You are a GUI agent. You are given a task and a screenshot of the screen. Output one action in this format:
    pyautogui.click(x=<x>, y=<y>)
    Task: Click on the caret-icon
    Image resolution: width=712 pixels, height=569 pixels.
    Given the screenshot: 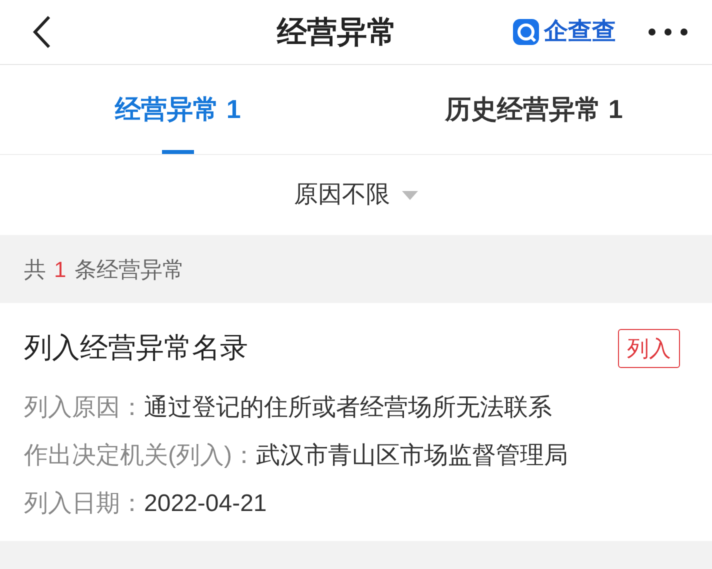 What is the action you would take?
    pyautogui.click(x=410, y=195)
    